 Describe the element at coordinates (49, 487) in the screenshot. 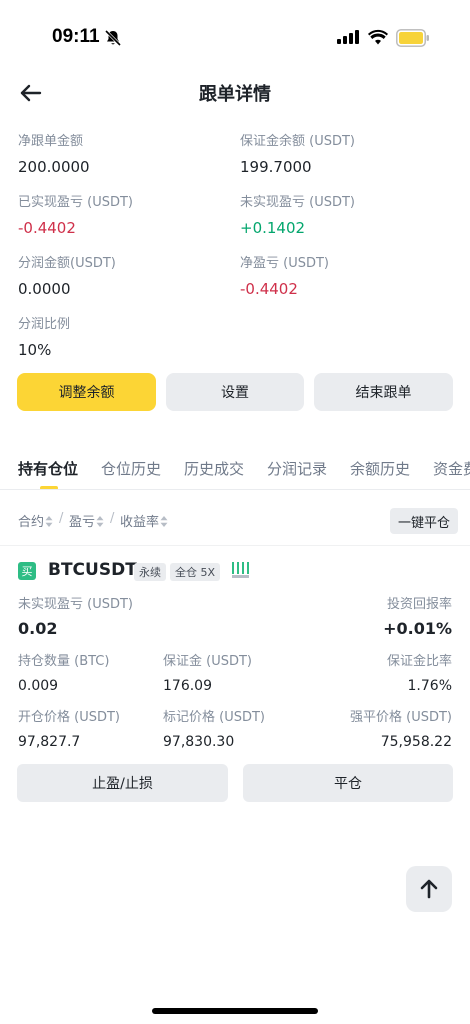

I see `active-tab-indicator` at that location.